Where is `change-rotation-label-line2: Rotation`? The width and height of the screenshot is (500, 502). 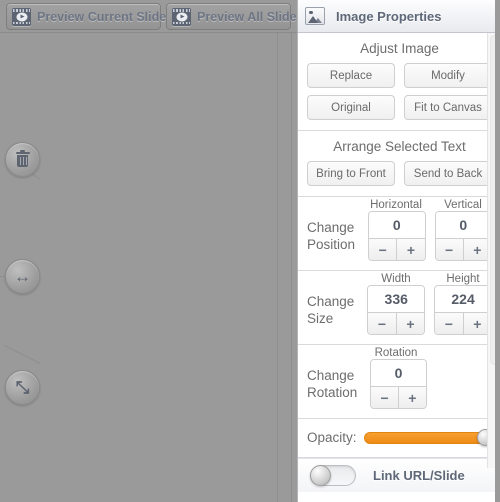
change-rotation-label-line2: Rotation is located at coordinates (332, 392).